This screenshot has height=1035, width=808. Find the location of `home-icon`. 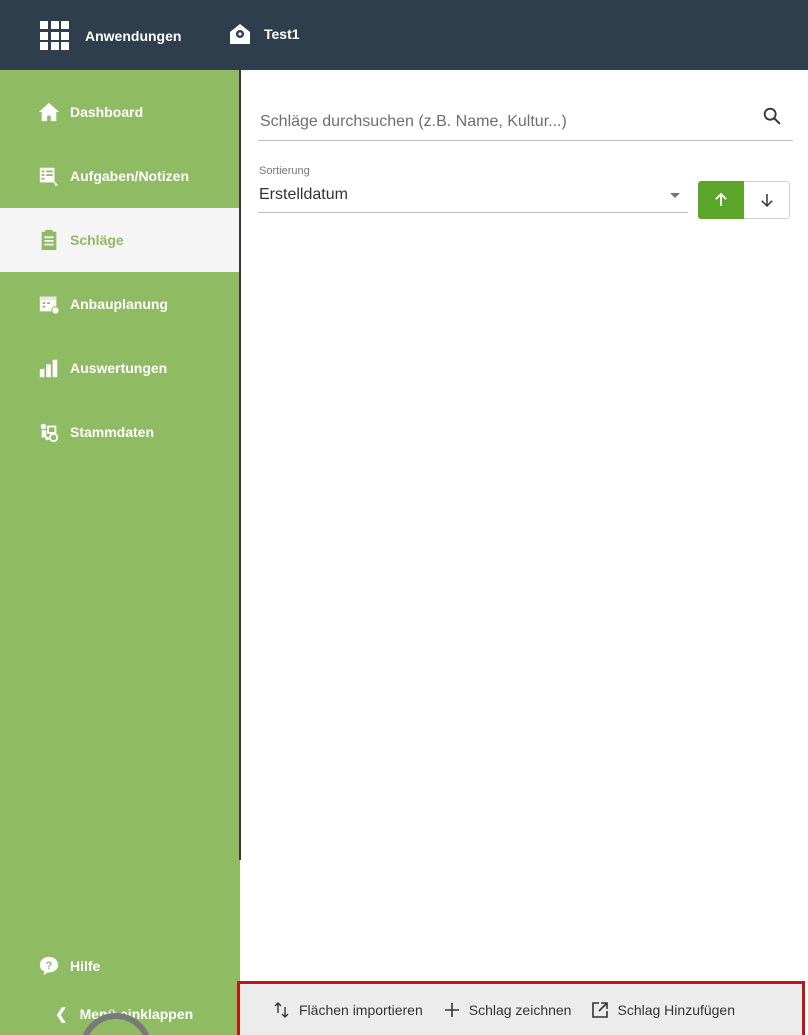

home-icon is located at coordinates (49, 112).